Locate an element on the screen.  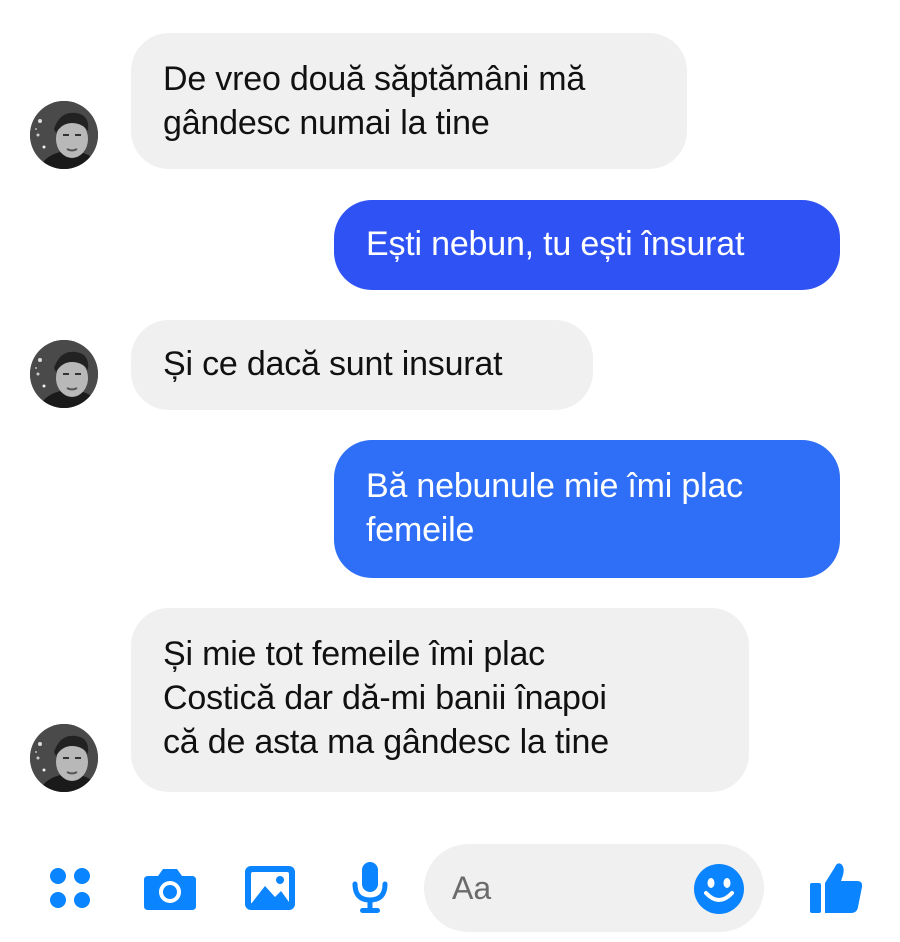
camera-icon is located at coordinates (170, 888).